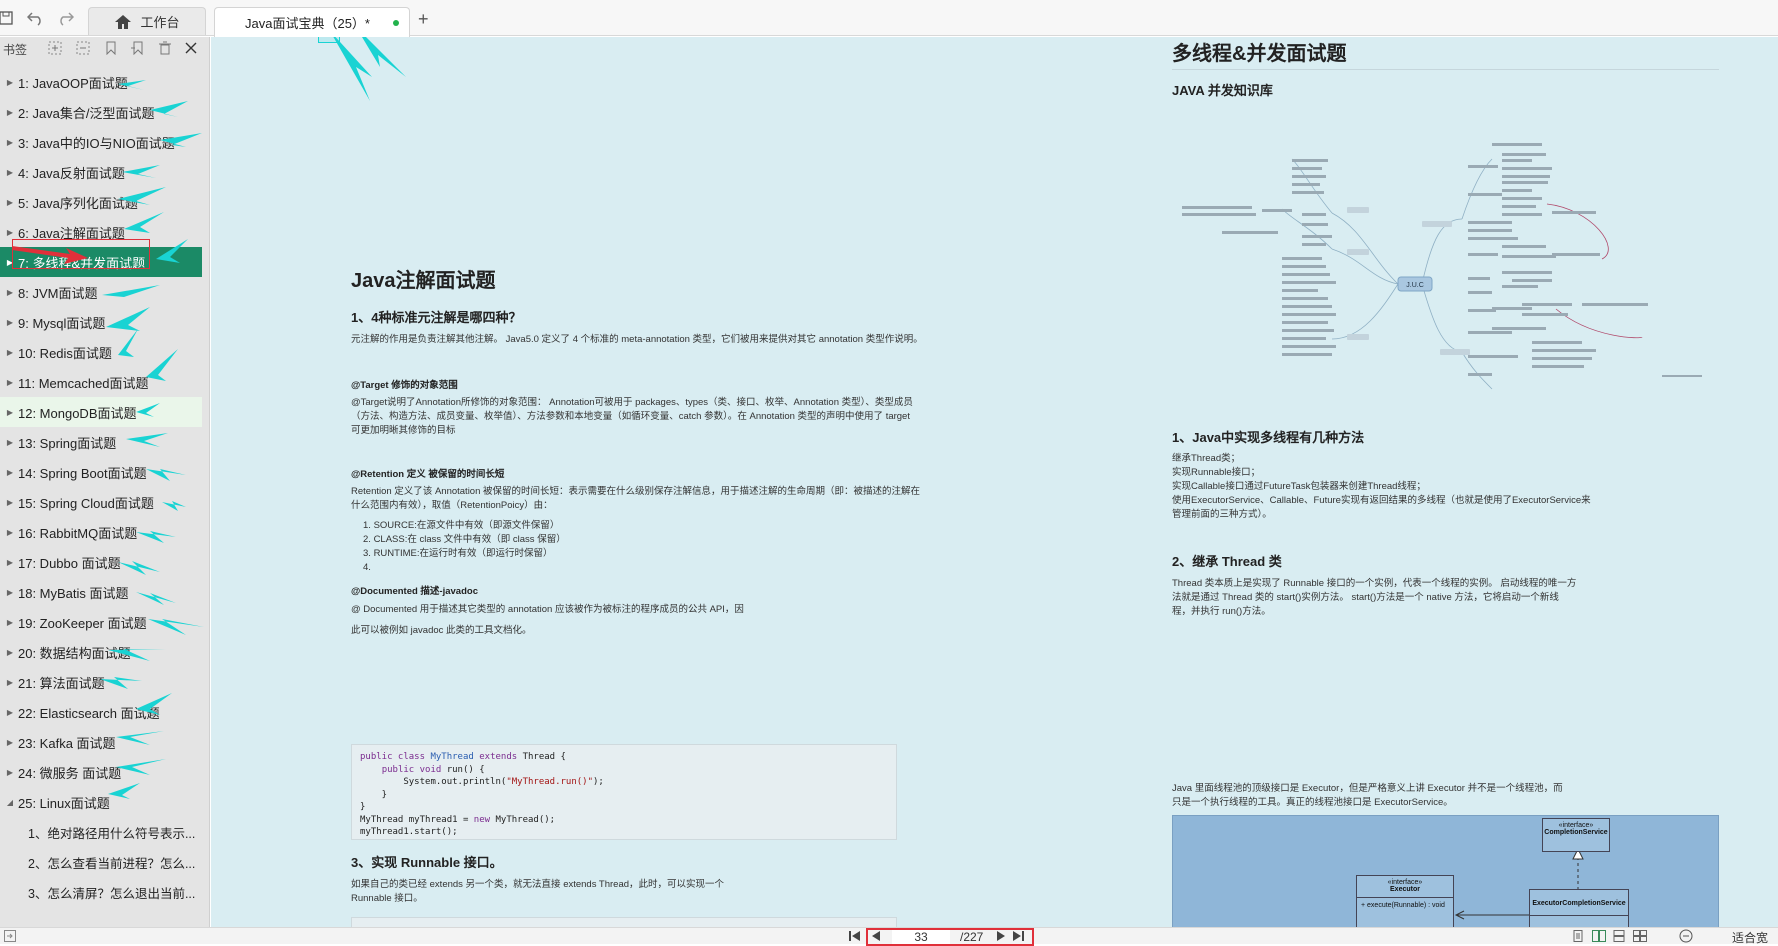  I want to click on page-title: Java注解面试题, so click(423, 281).